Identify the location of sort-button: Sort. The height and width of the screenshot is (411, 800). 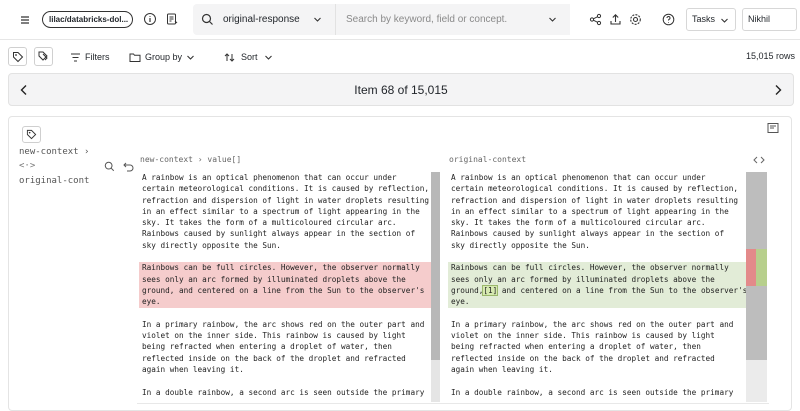
(248, 57).